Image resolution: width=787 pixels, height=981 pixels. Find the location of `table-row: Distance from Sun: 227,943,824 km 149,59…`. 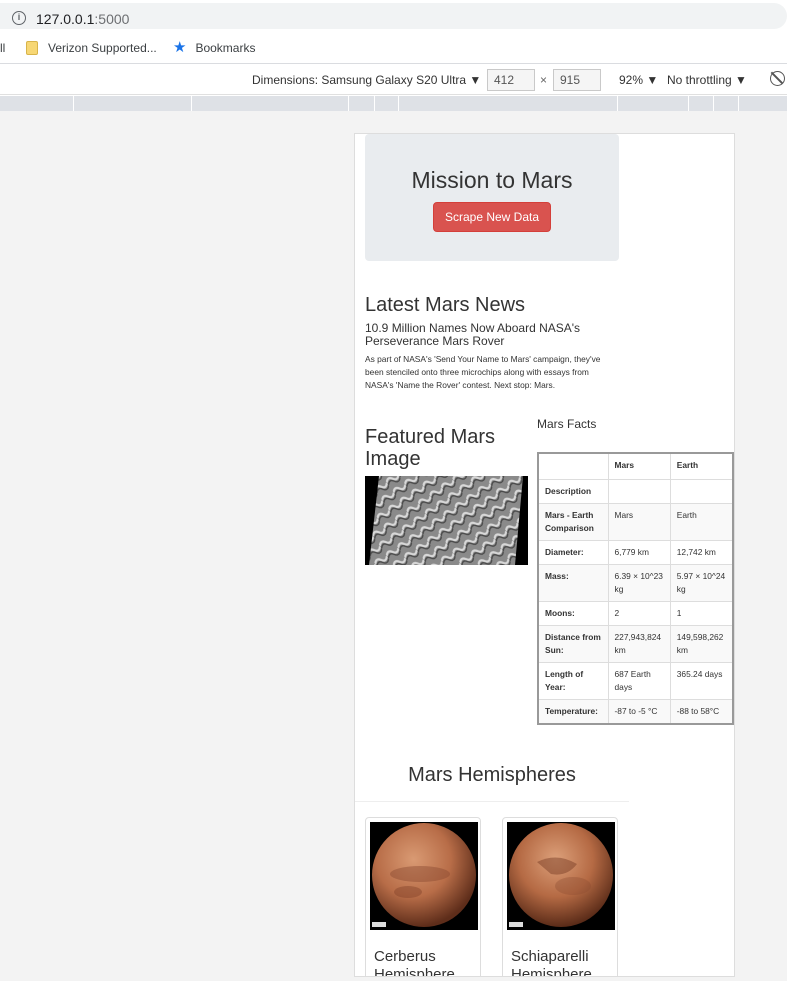

table-row: Distance from Sun: 227,943,824 km 149,59… is located at coordinates (635, 643).